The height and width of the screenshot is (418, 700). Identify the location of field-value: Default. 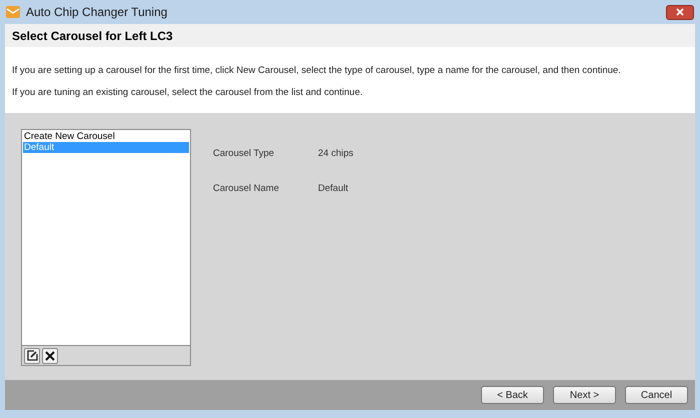
(333, 189).